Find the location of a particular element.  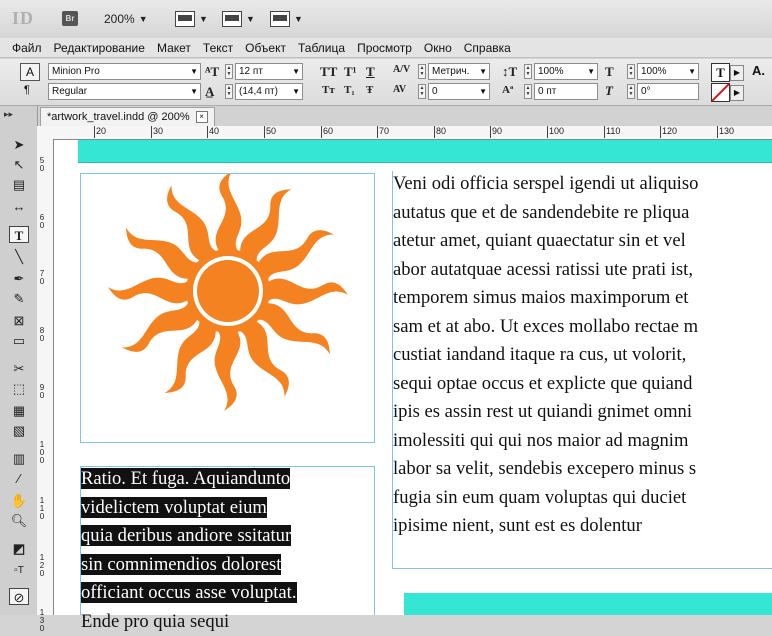

font-size-icon: ᴬT is located at coordinates (212, 71).